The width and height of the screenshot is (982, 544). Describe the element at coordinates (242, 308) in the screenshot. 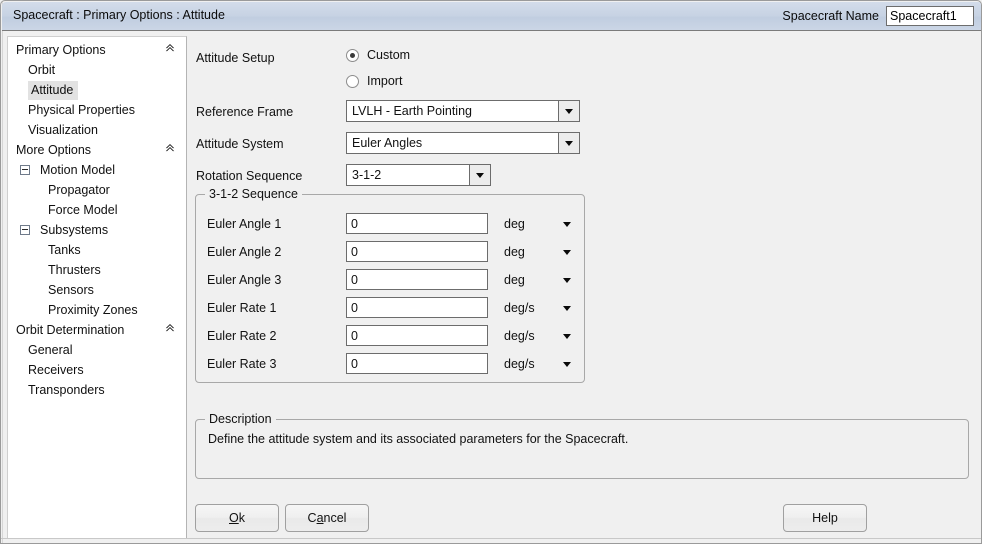

I see `sequence-row-label: Euler Rate 1` at that location.